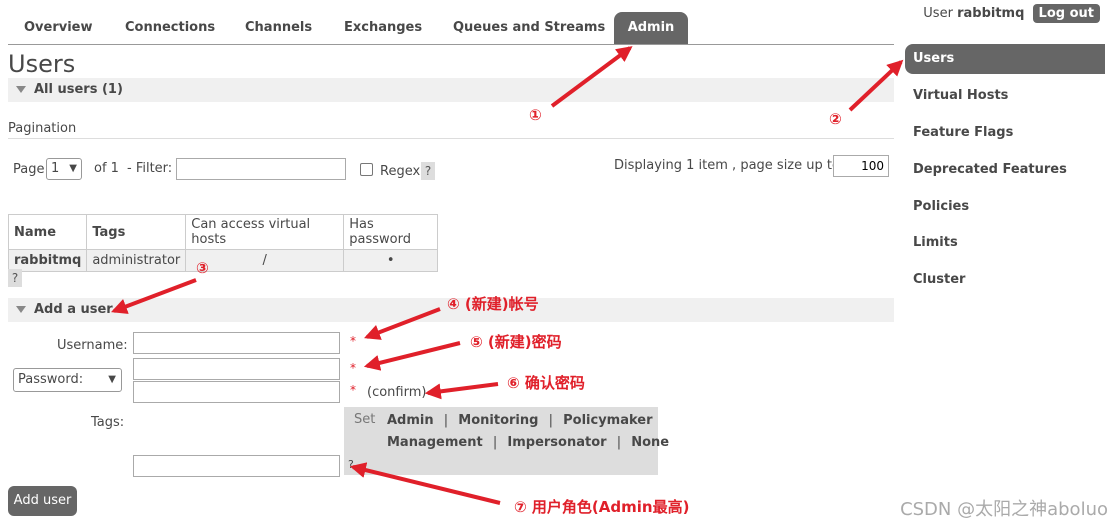  What do you see at coordinates (650, 442) in the screenshot?
I see `tag-option-none: None` at bounding box center [650, 442].